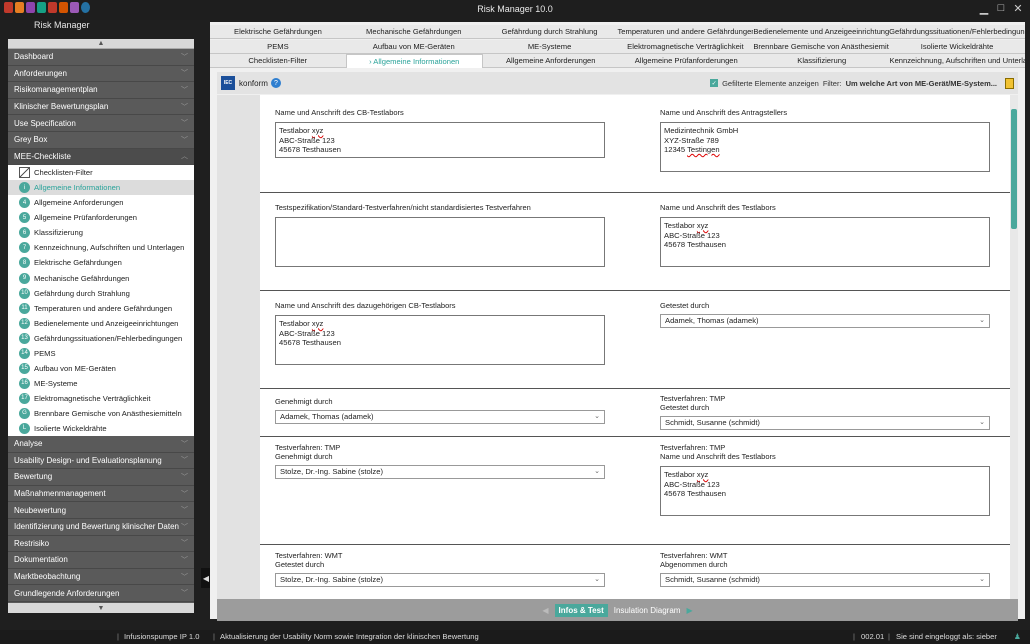 Image resolution: width=1030 pixels, height=644 pixels. I want to click on sidebar-item: i Allgemeine Informationen, so click(101, 188).